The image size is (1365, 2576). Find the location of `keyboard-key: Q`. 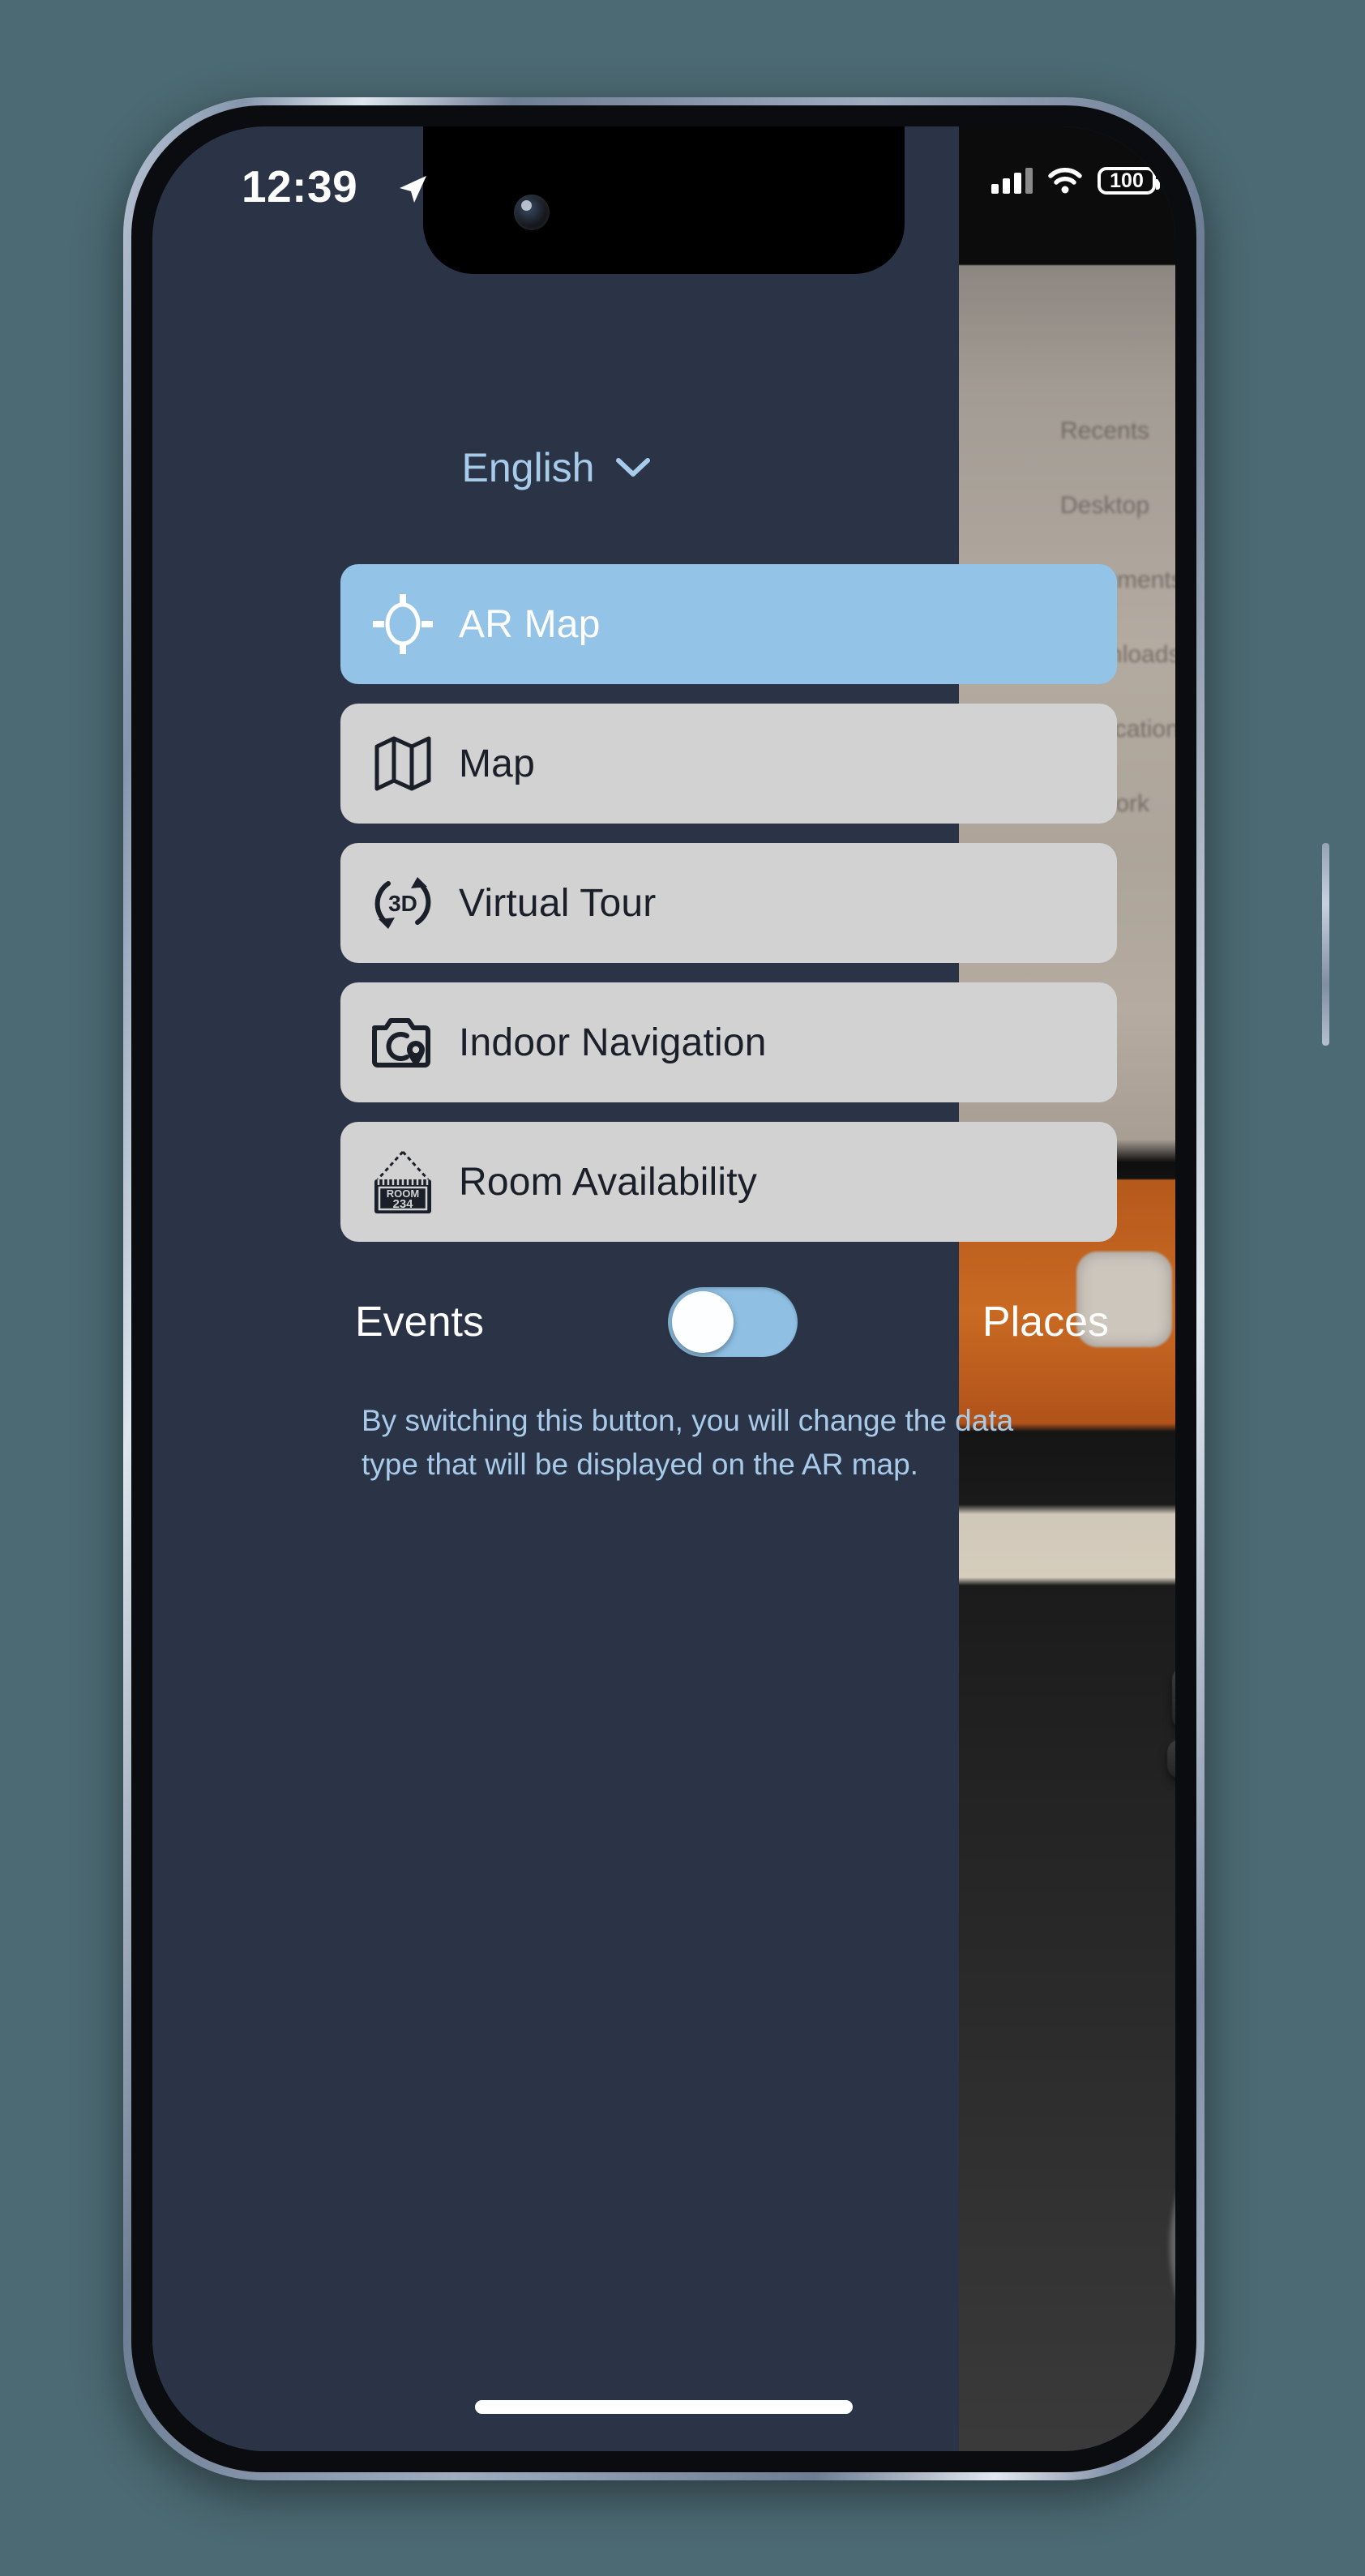

keyboard-key: Q is located at coordinates (1173, 1698).